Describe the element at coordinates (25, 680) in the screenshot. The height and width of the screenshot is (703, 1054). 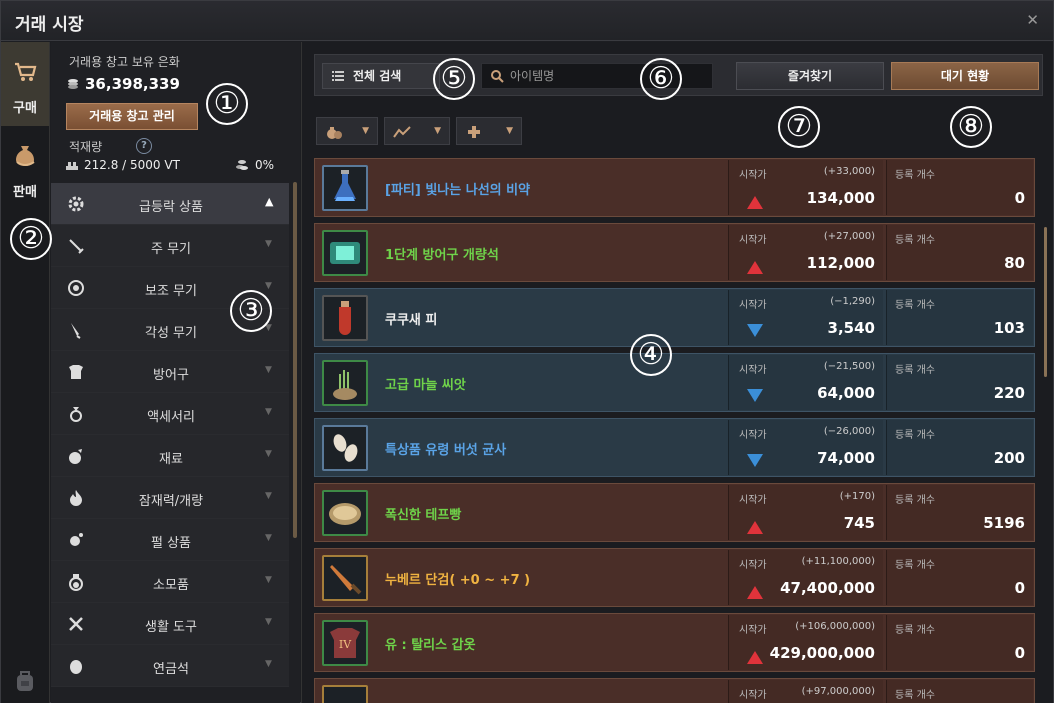
I see `backpack-icon` at that location.